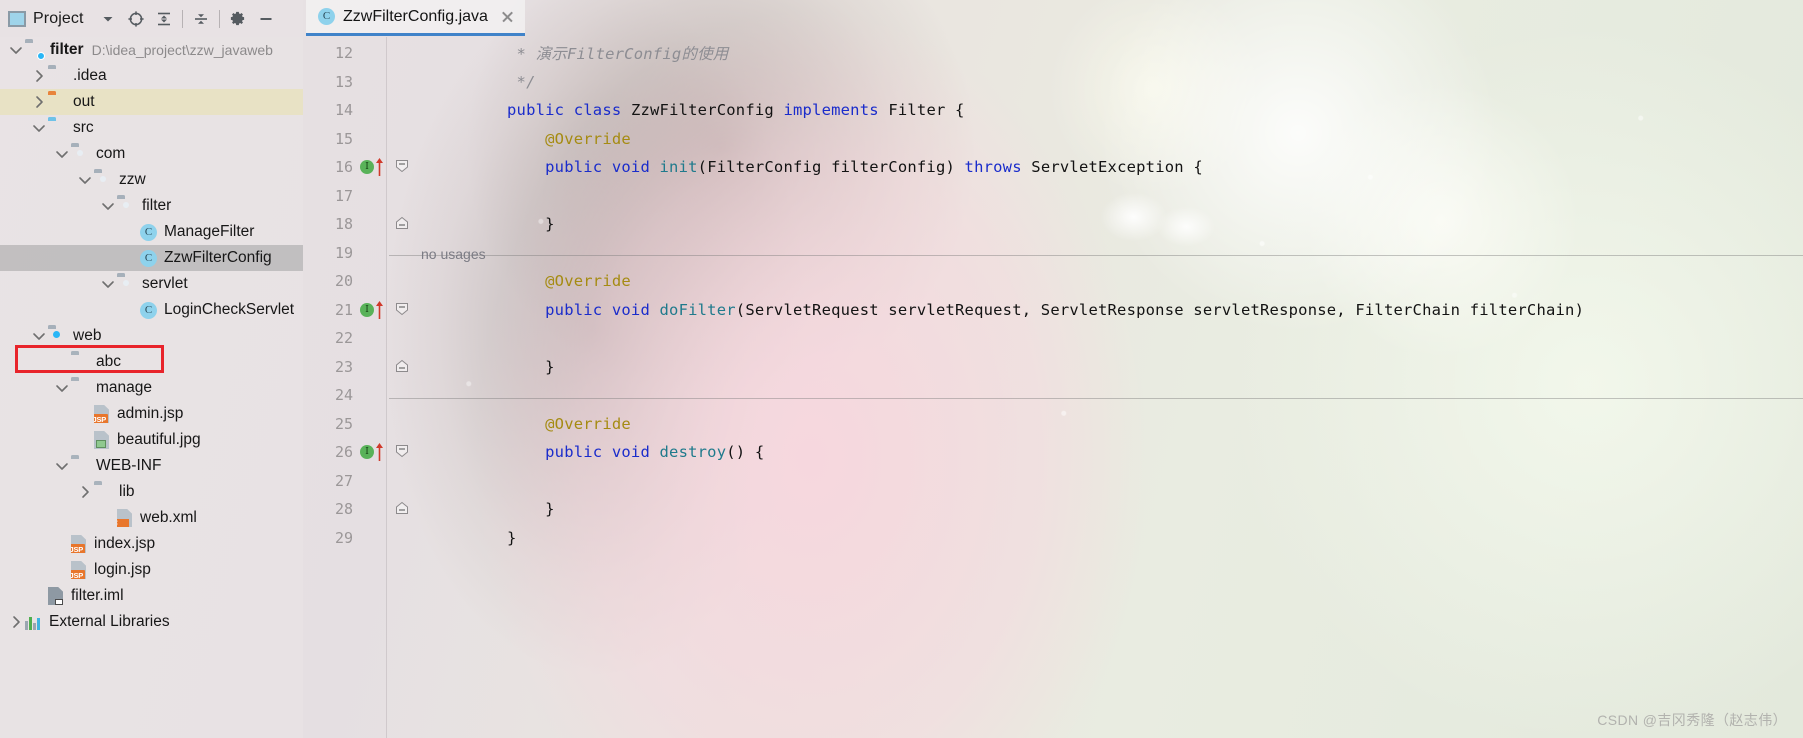  I want to click on tree-item-zzwfilterconfig: C ZzwFilterConfig, so click(151, 258).